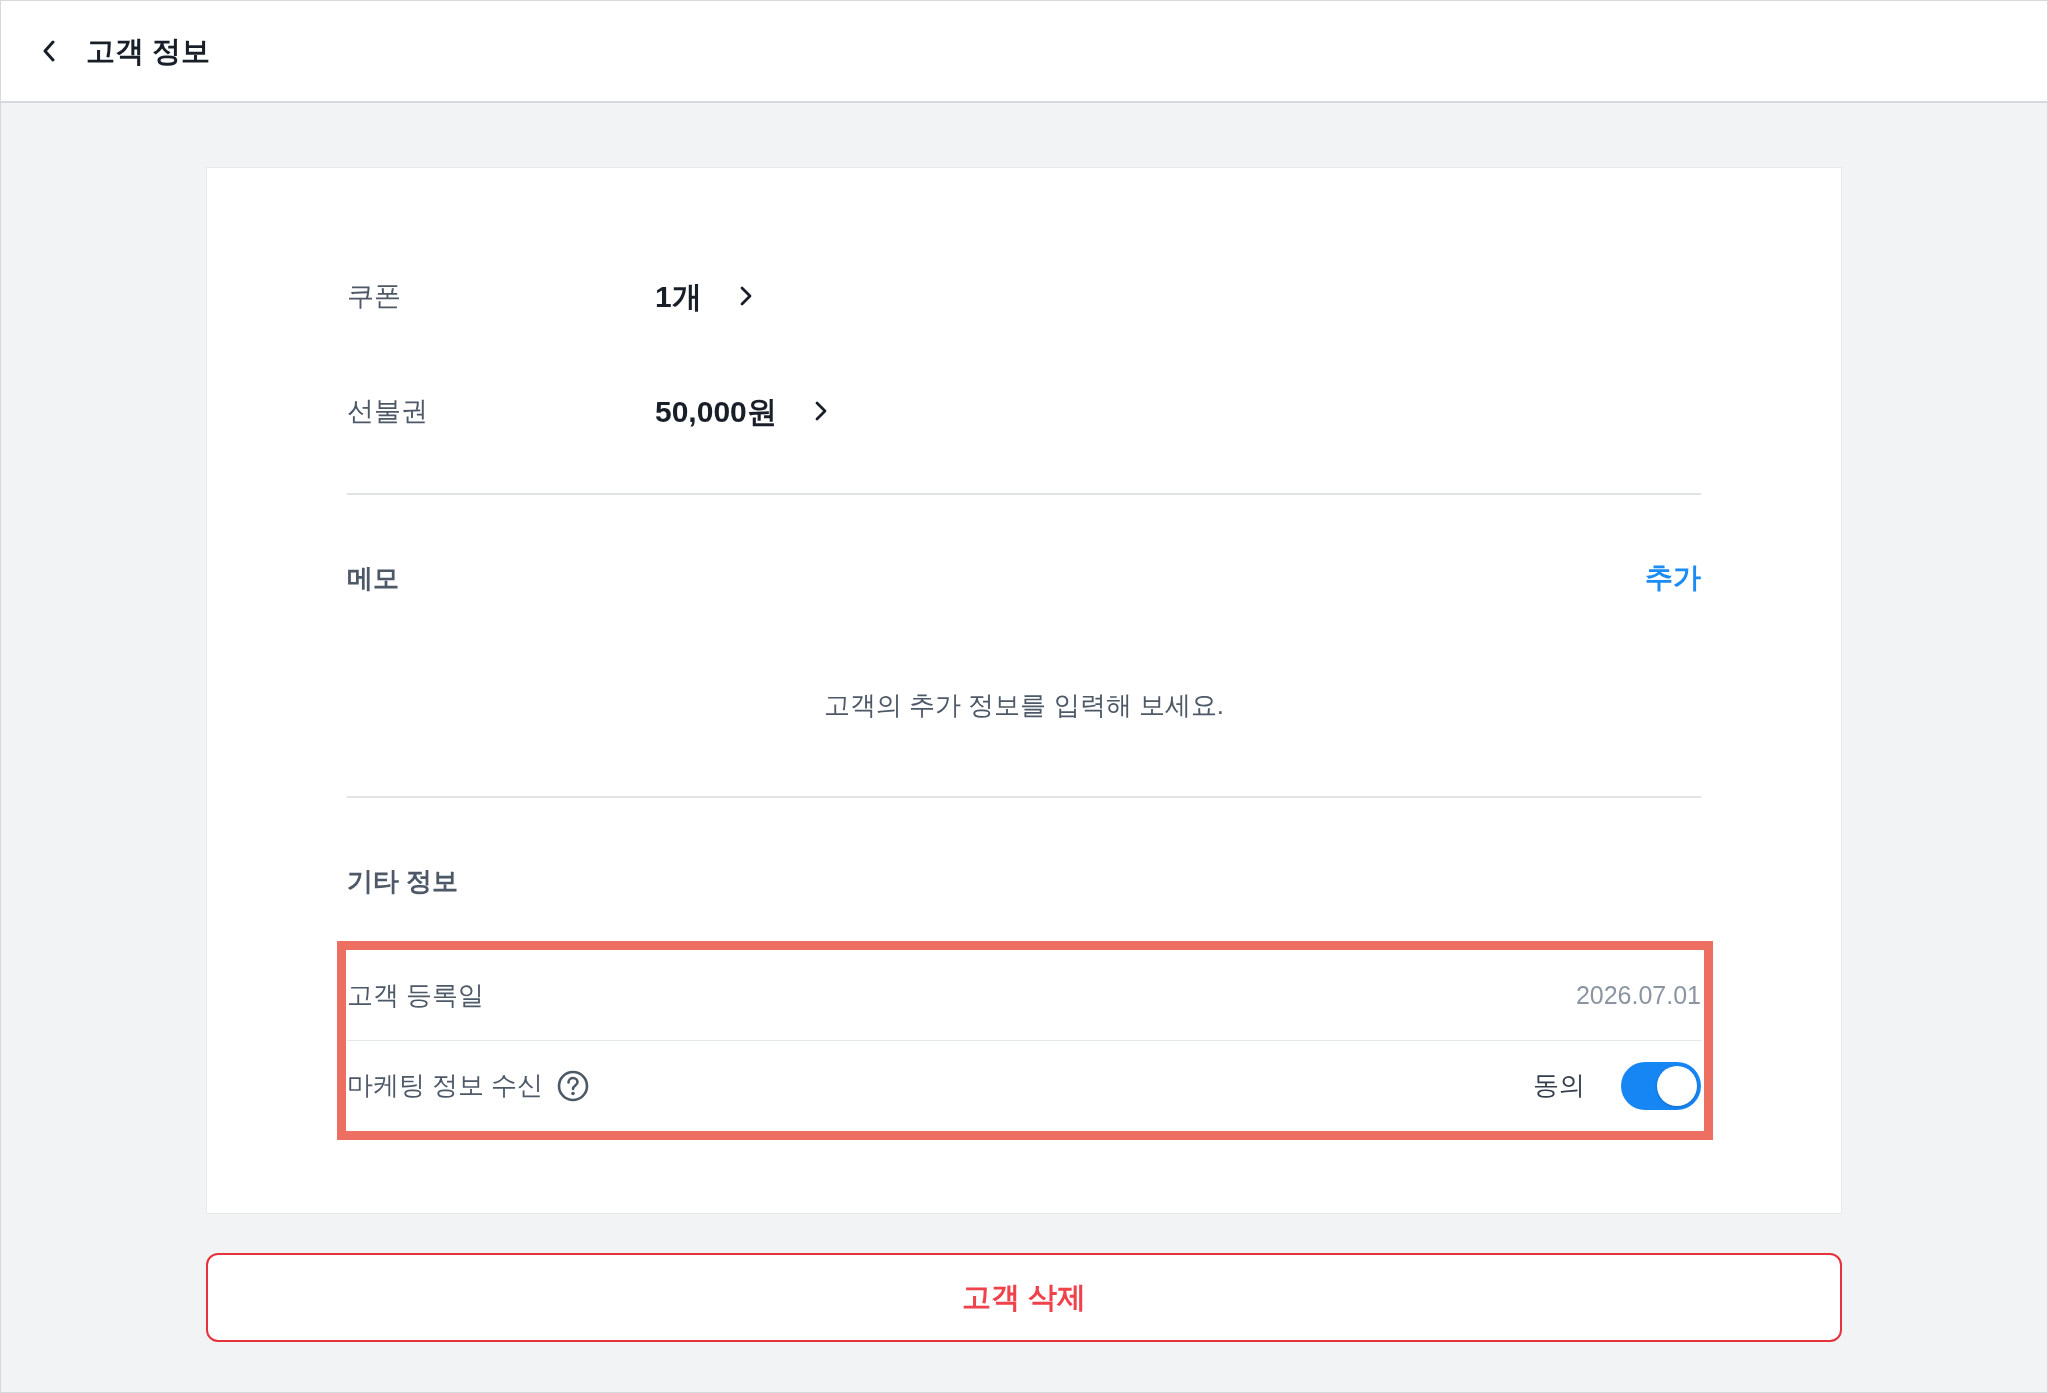 This screenshot has height=1393, width=2048. I want to click on memo-title: 메모, so click(373, 578).